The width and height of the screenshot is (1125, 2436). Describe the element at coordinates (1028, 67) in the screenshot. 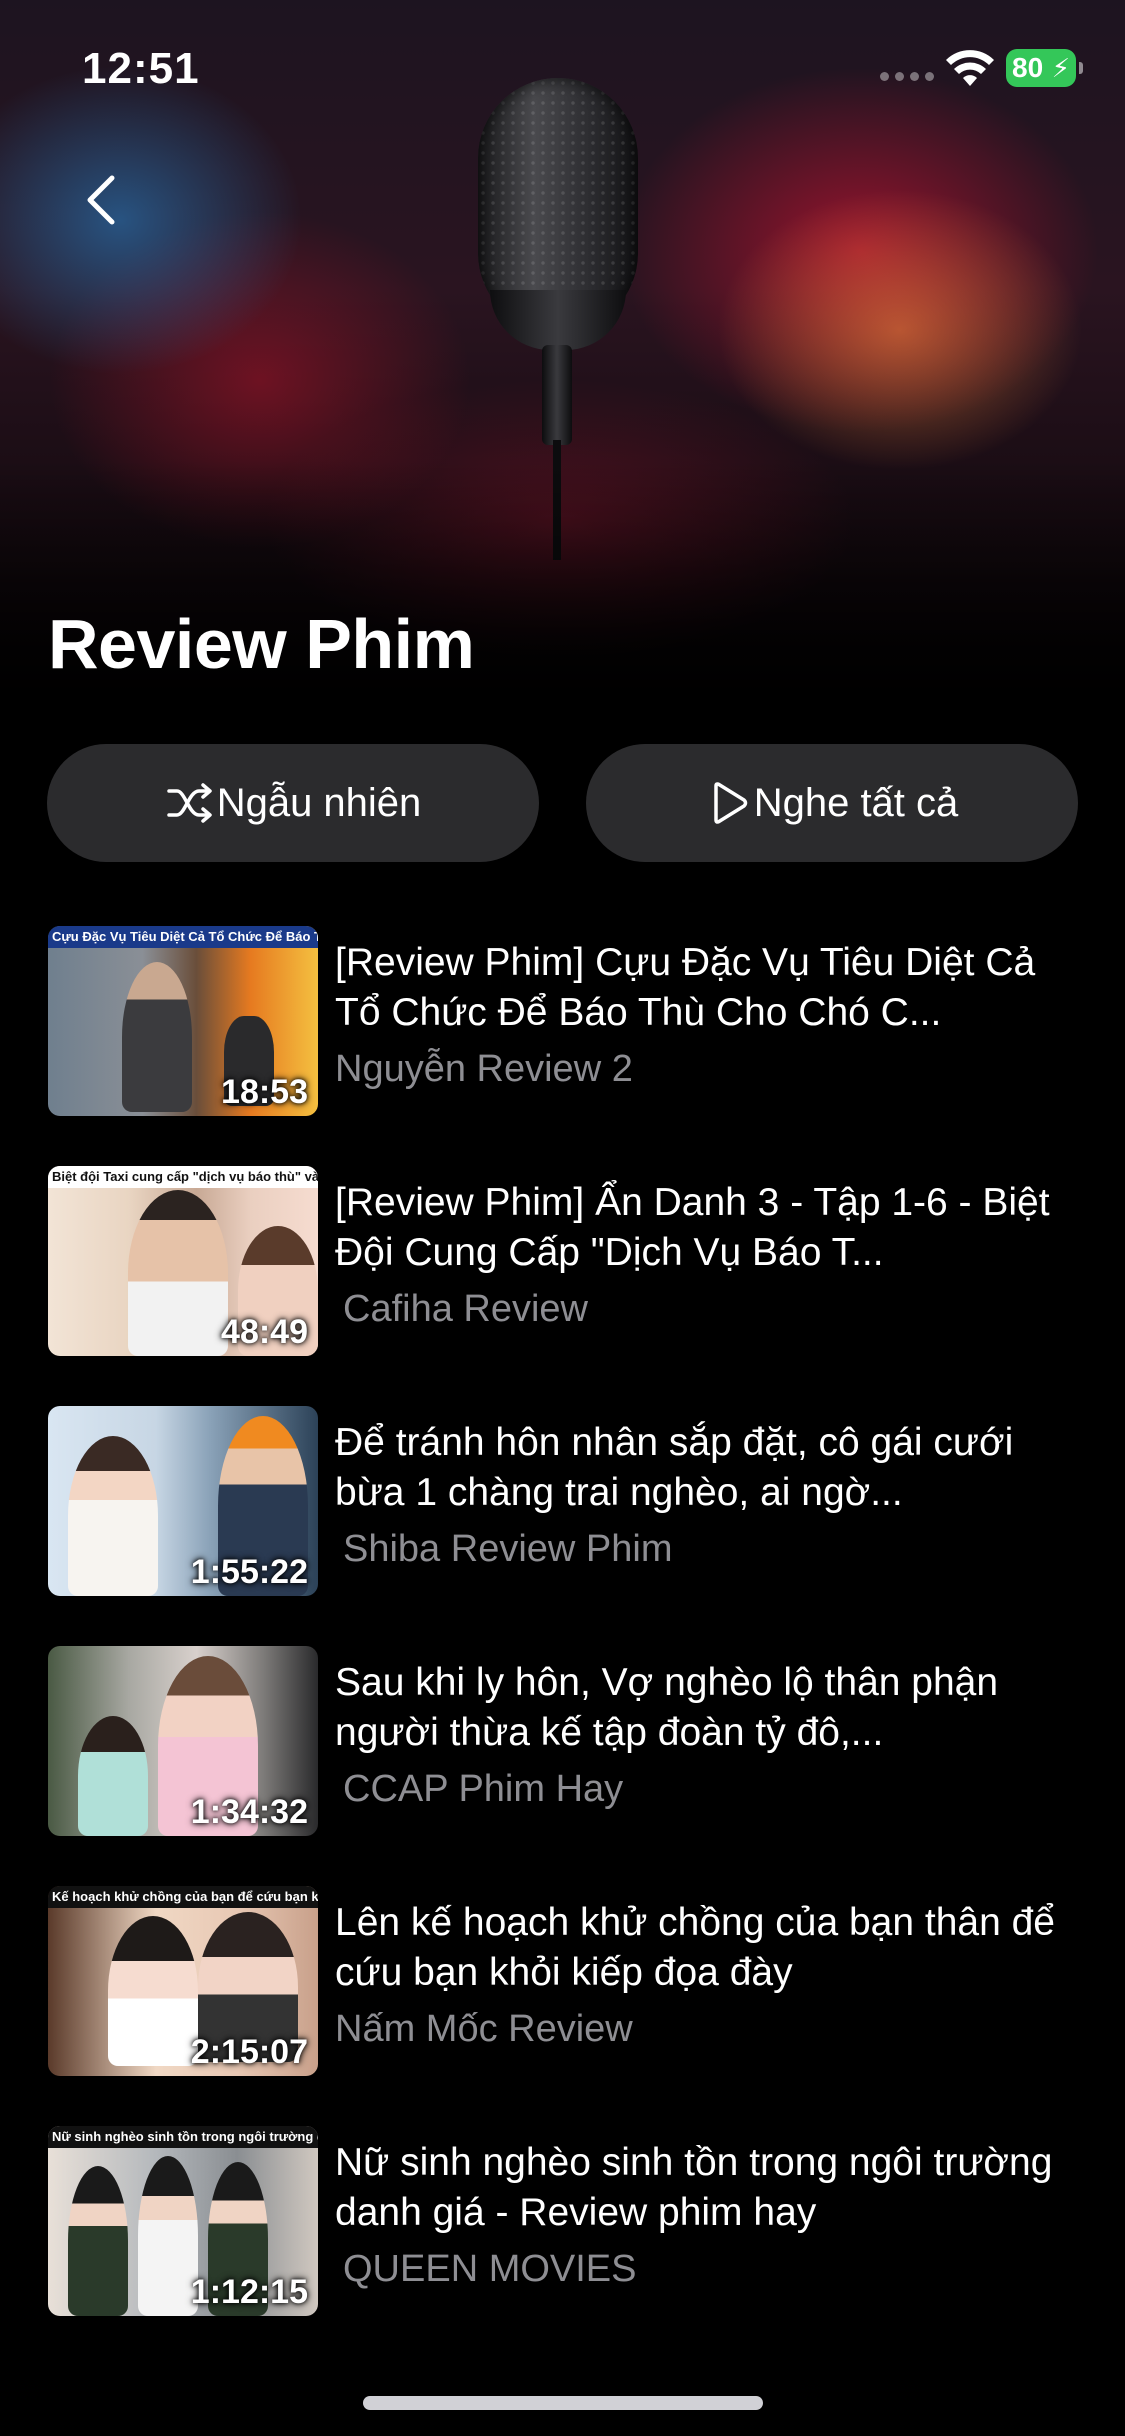

I see `battery-level: 80` at that location.